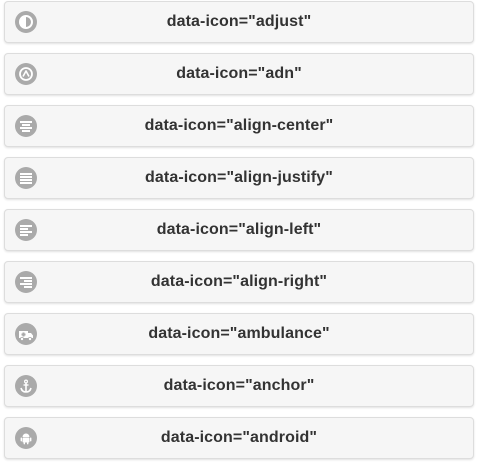 This screenshot has width=486, height=463. I want to click on adn-button-label: data-icon="adn", so click(239, 73).